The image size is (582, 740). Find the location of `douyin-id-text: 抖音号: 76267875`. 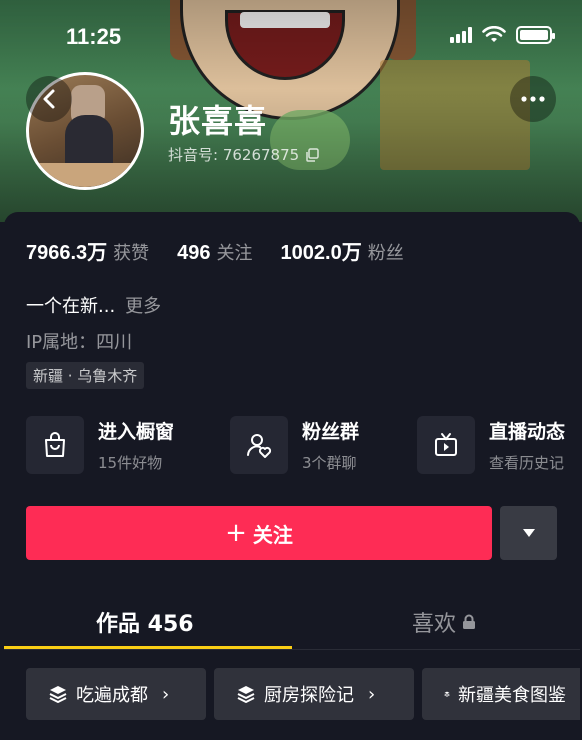

douyin-id-text: 抖音号: 76267875 is located at coordinates (234, 155).